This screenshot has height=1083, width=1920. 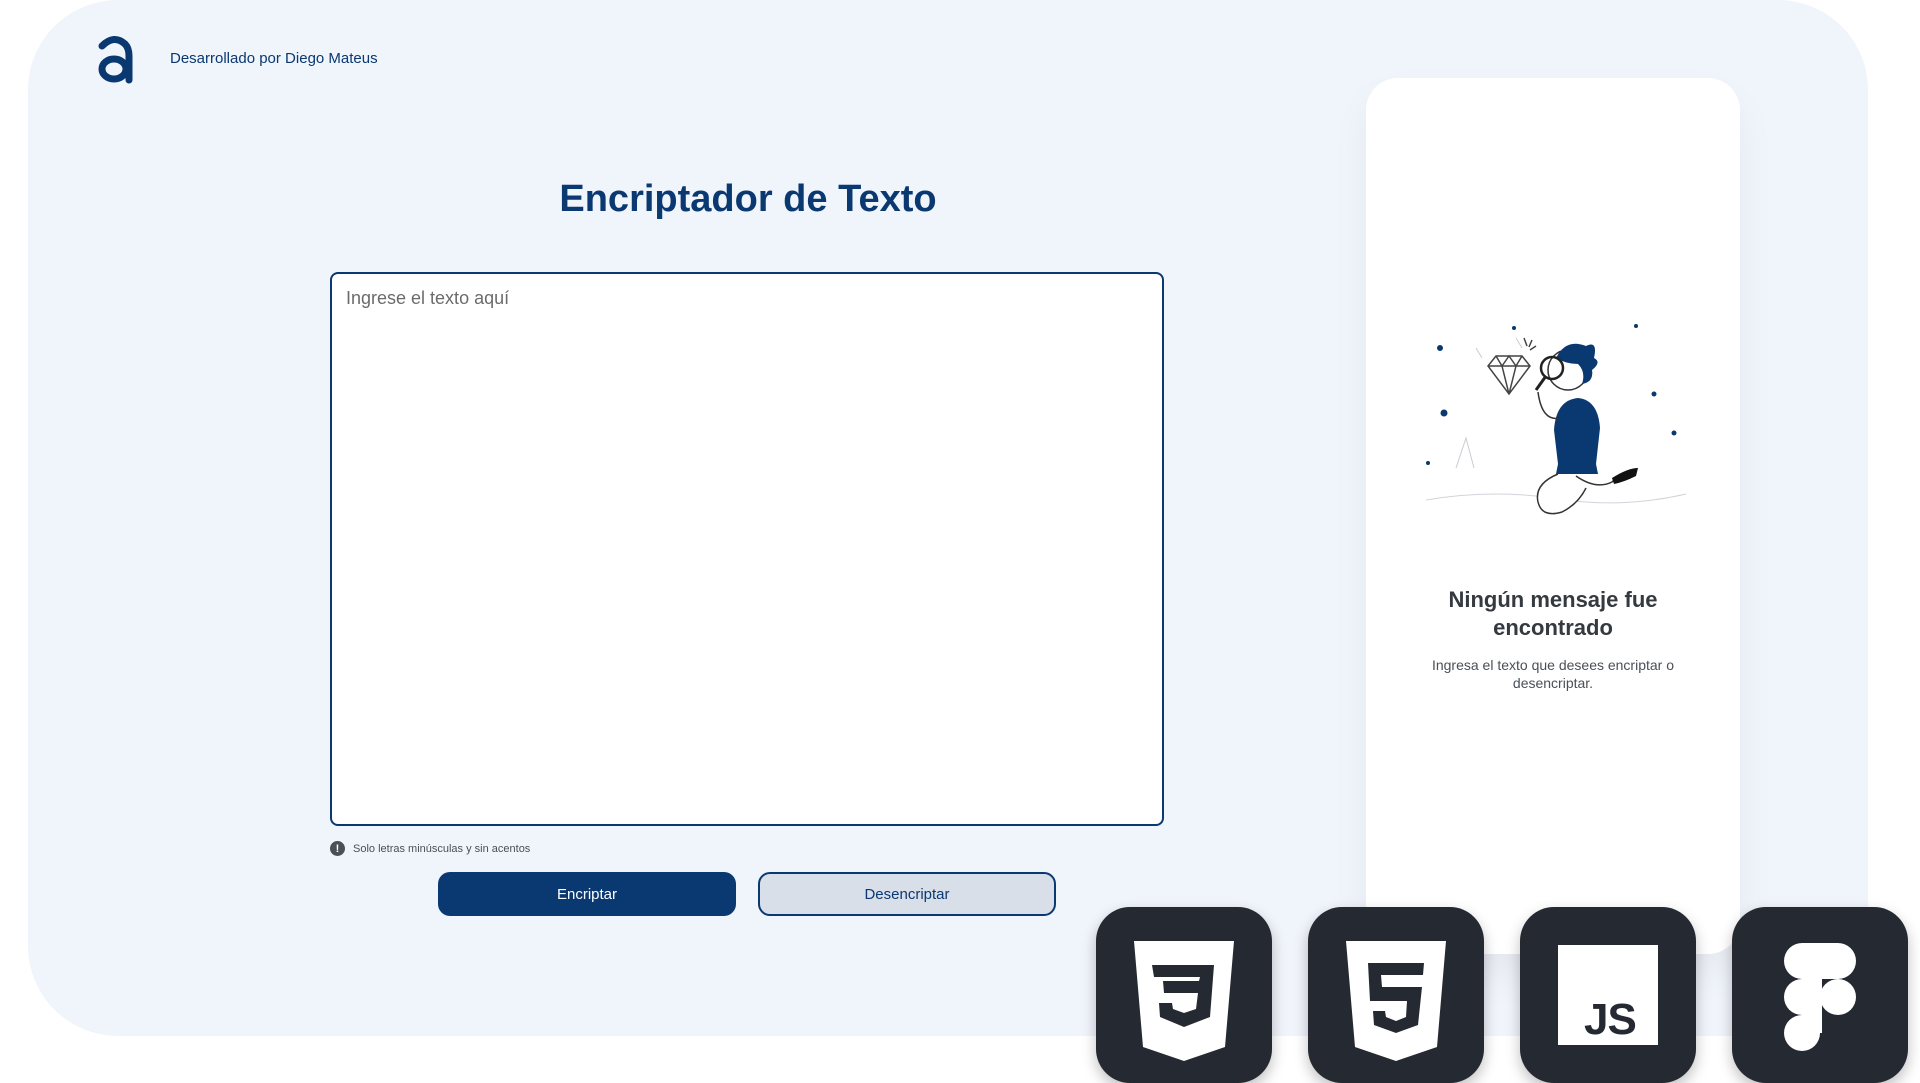 What do you see at coordinates (115, 60) in the screenshot?
I see `logo-icon` at bounding box center [115, 60].